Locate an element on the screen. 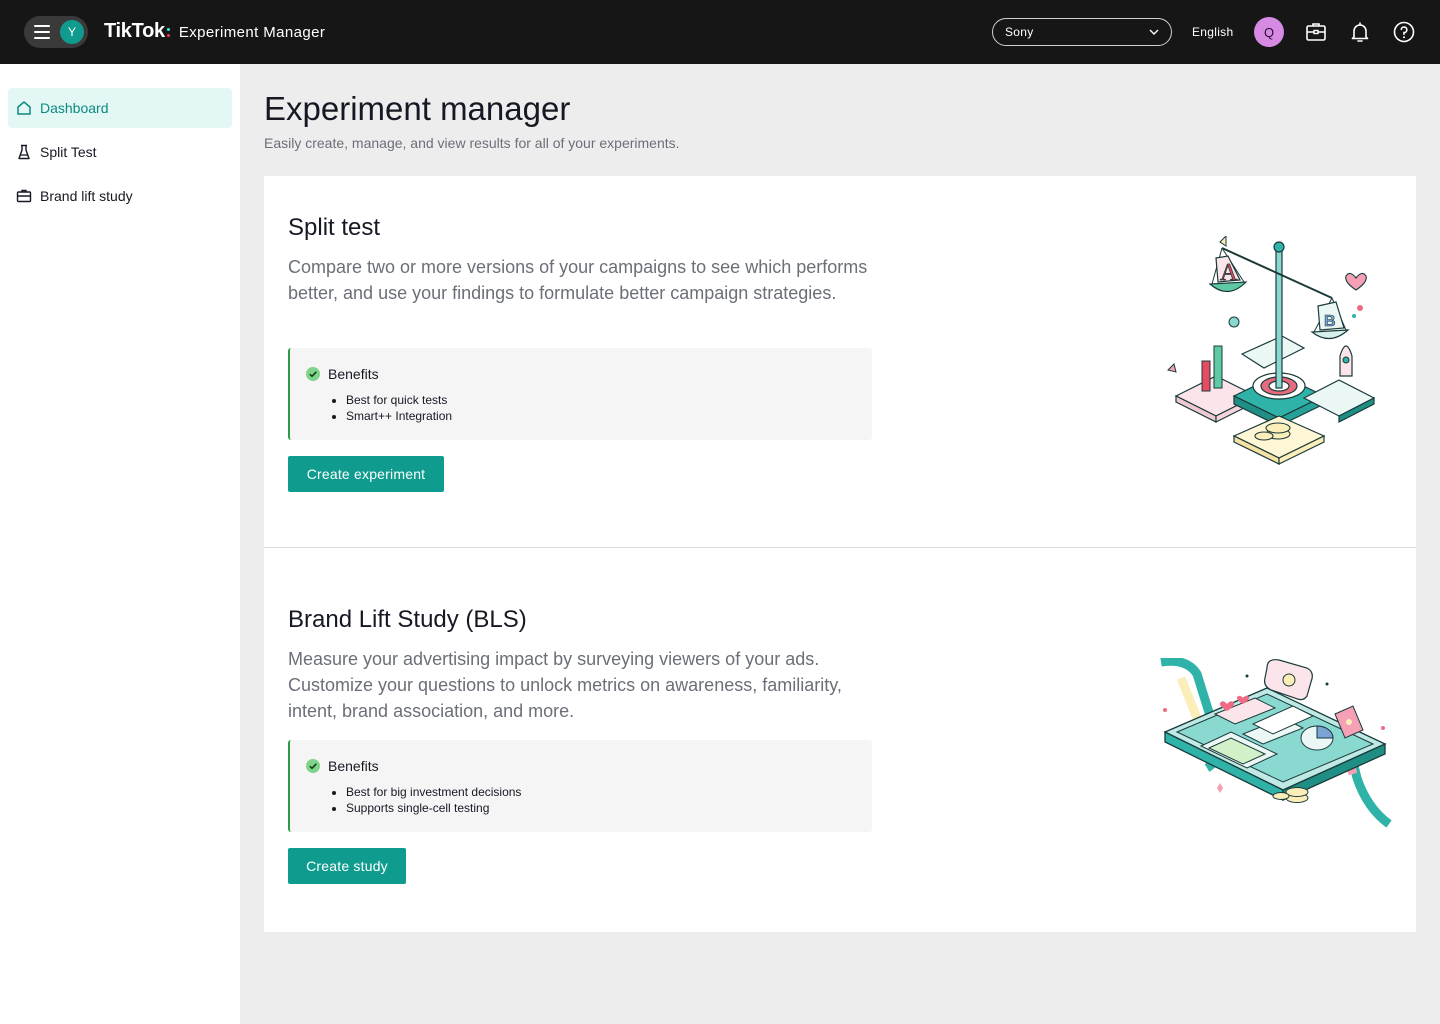 Image resolution: width=1440 pixels, height=1024 pixels. language-selector: English is located at coordinates (1212, 32).